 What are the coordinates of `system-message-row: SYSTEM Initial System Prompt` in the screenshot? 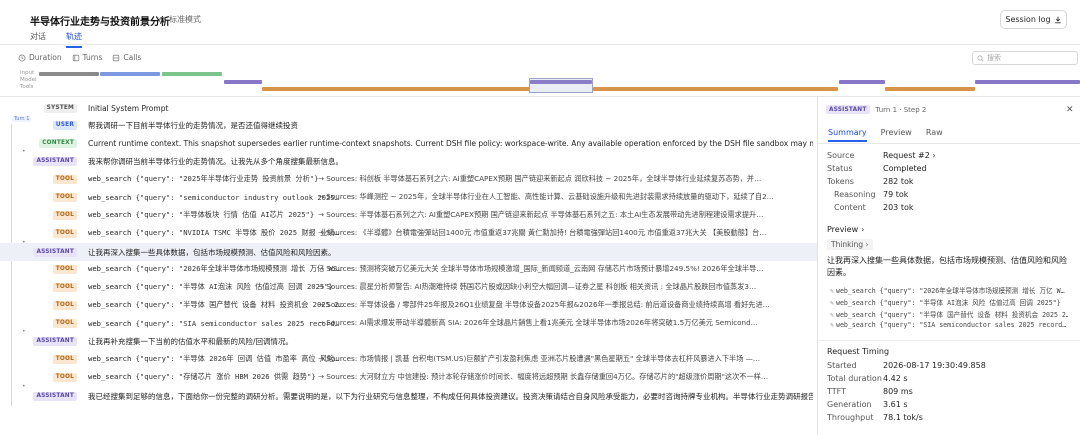 It's located at (408, 108).